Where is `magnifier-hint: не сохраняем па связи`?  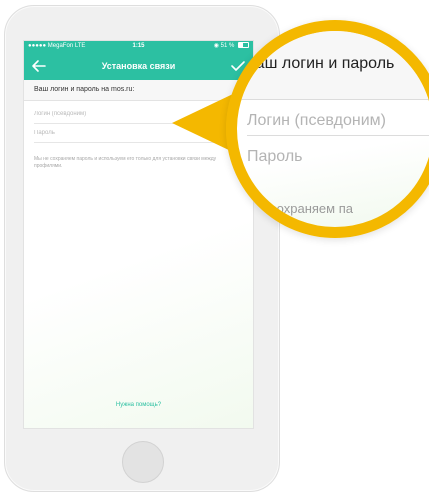 magnifier-hint: не сохраняем па связи is located at coordinates (302, 214).